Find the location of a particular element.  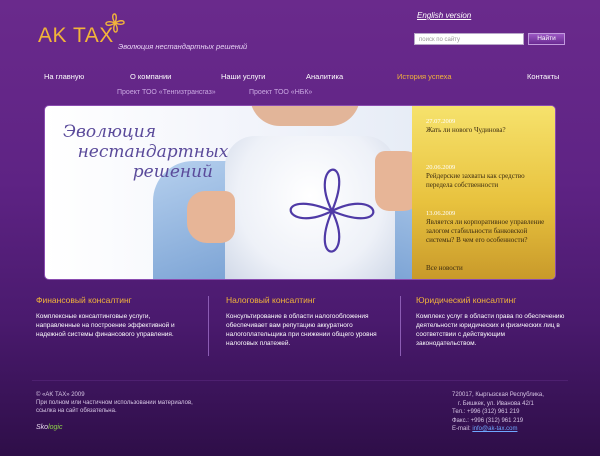

developer-logo: Skologic is located at coordinates (49, 427).